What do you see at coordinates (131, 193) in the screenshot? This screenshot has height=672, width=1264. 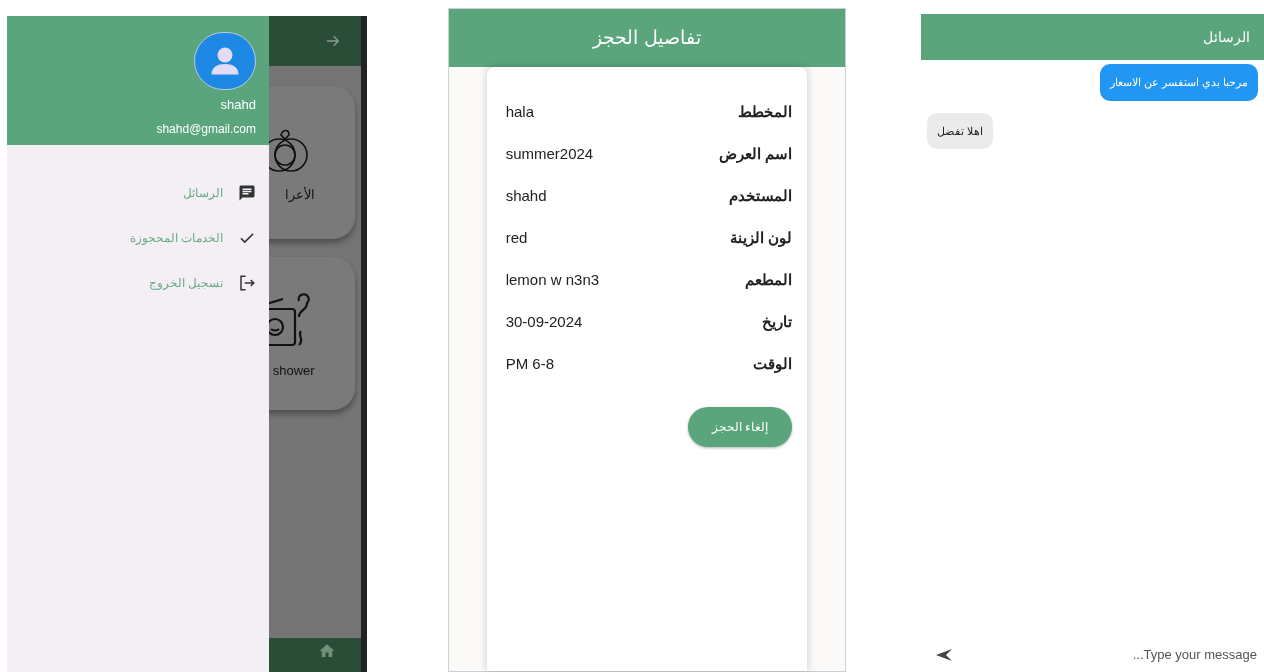 I see `drawer-item: الرسائل` at bounding box center [131, 193].